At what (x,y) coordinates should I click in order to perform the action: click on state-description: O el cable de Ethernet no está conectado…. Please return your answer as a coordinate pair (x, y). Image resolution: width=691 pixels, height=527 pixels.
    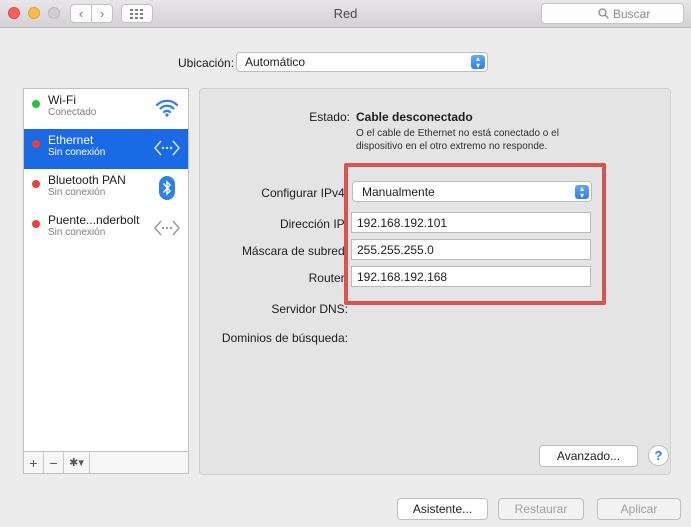
    Looking at the image, I should click on (457, 140).